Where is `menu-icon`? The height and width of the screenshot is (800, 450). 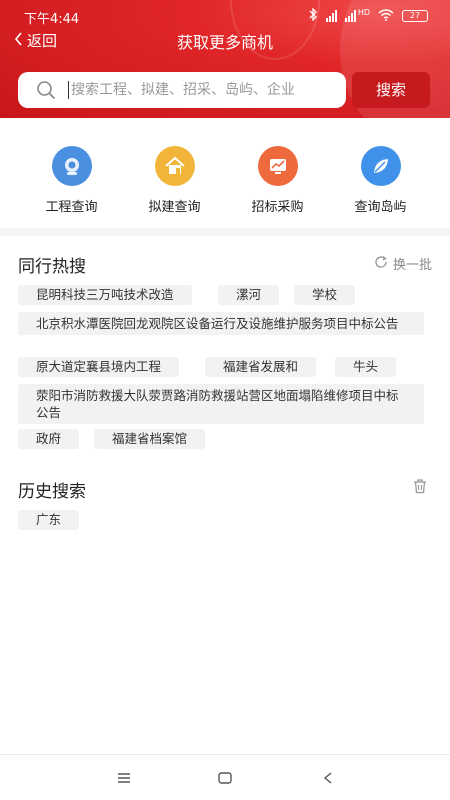
menu-icon is located at coordinates (124, 778).